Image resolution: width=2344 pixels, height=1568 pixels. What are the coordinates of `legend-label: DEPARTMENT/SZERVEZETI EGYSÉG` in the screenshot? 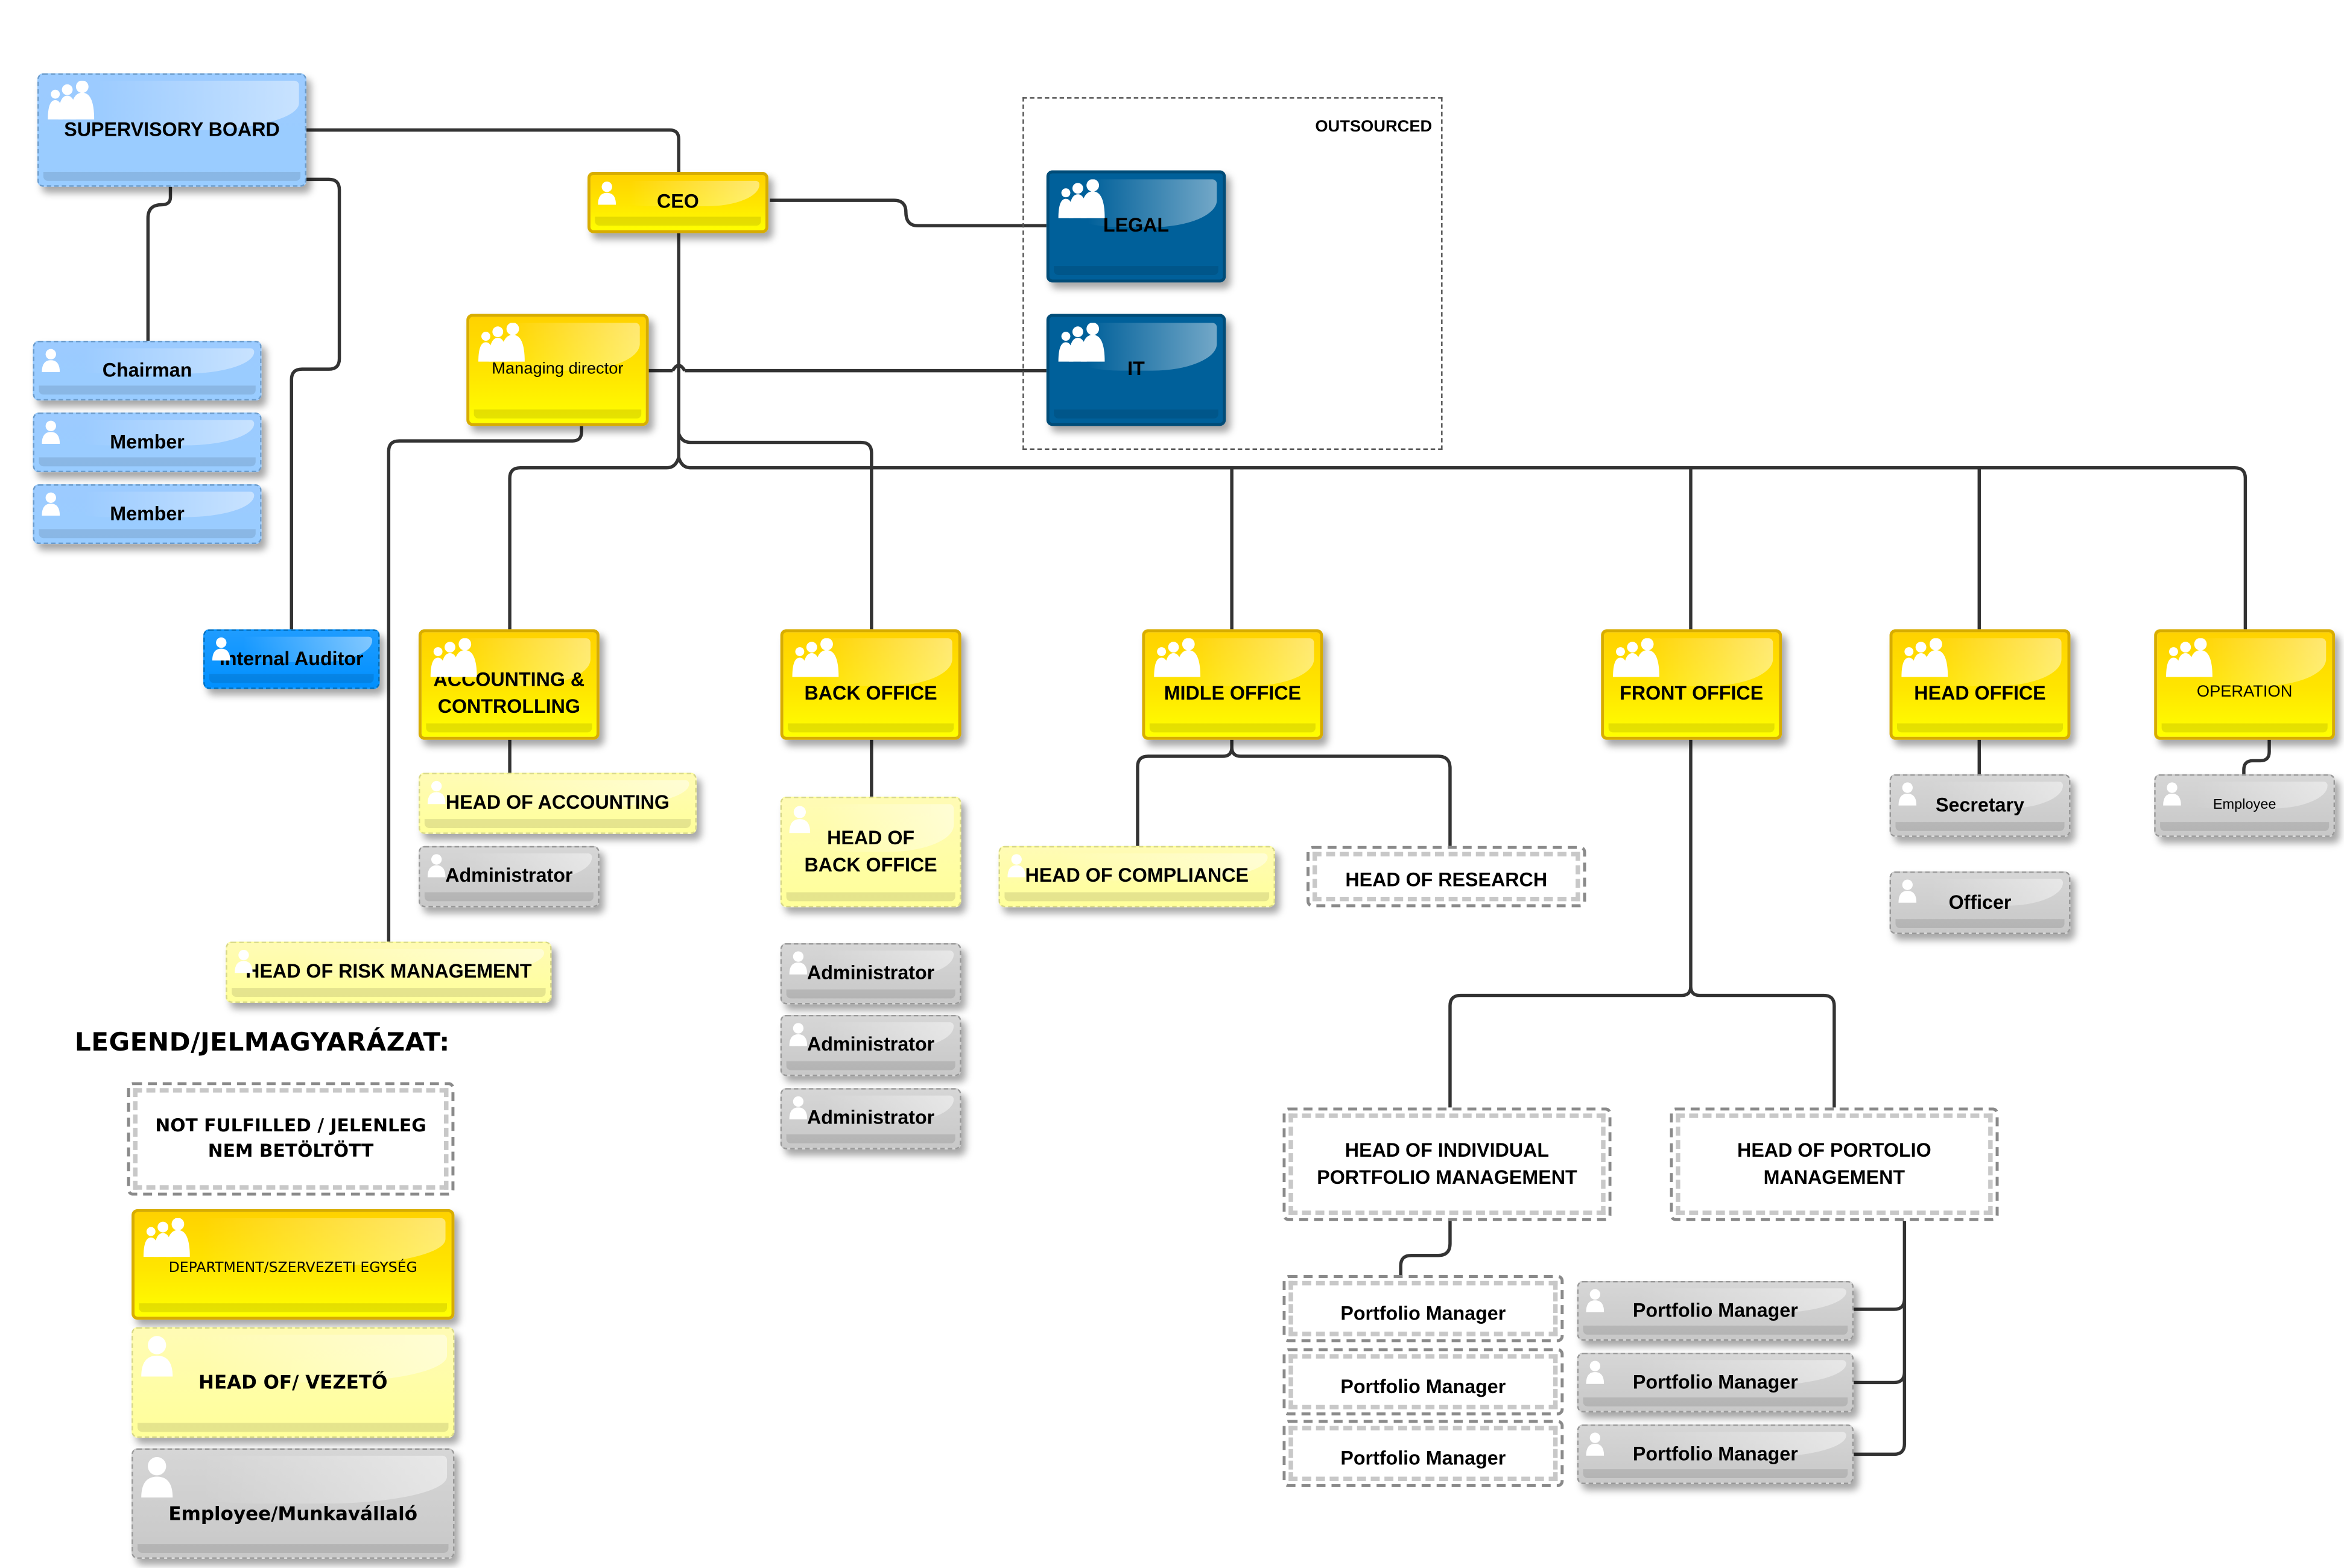 It's located at (292, 1268).